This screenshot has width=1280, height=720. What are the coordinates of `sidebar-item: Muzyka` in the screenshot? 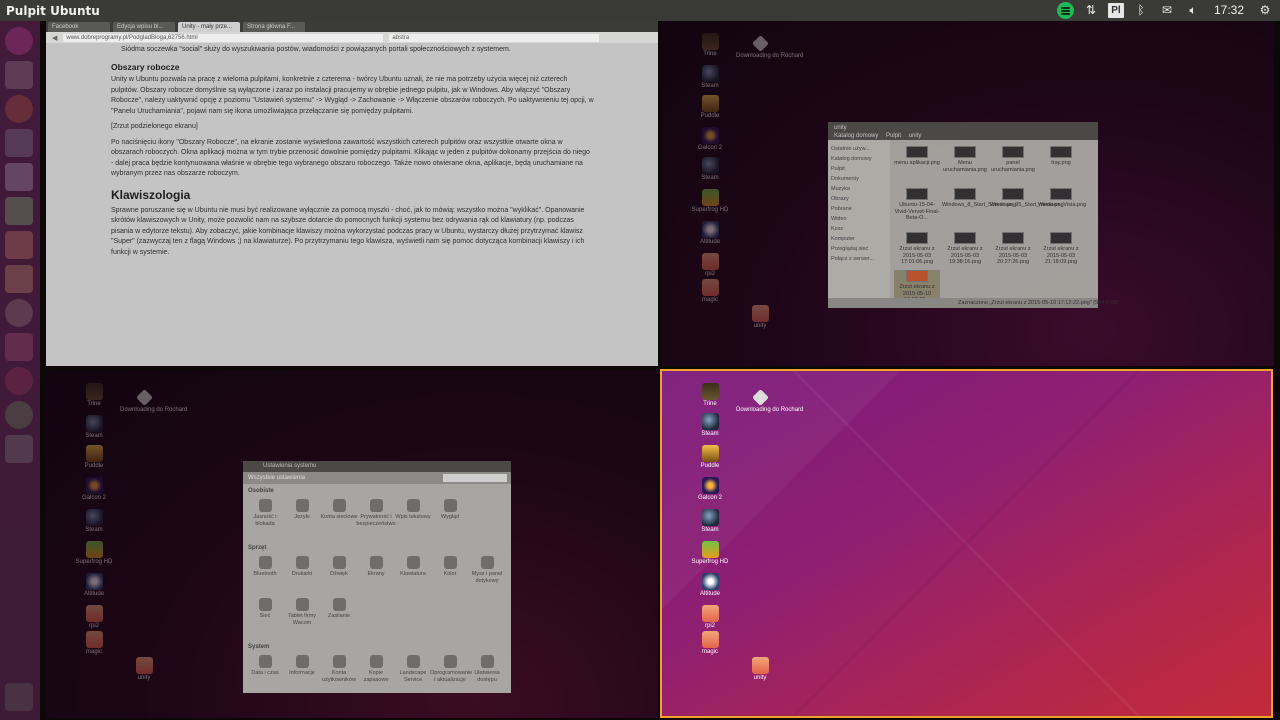 It's located at (859, 189).